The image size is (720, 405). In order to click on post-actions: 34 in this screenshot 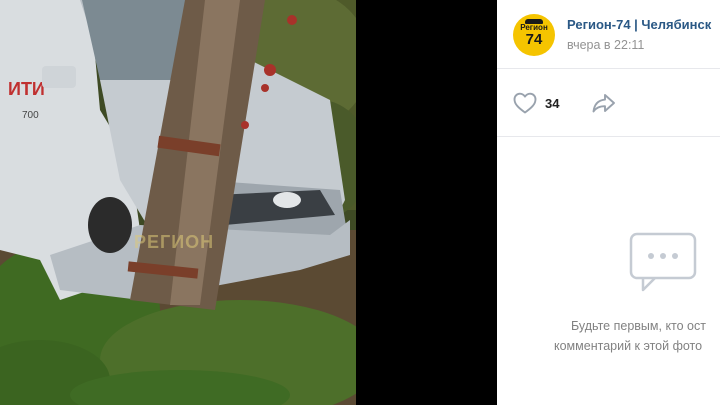, I will do `click(608, 103)`.